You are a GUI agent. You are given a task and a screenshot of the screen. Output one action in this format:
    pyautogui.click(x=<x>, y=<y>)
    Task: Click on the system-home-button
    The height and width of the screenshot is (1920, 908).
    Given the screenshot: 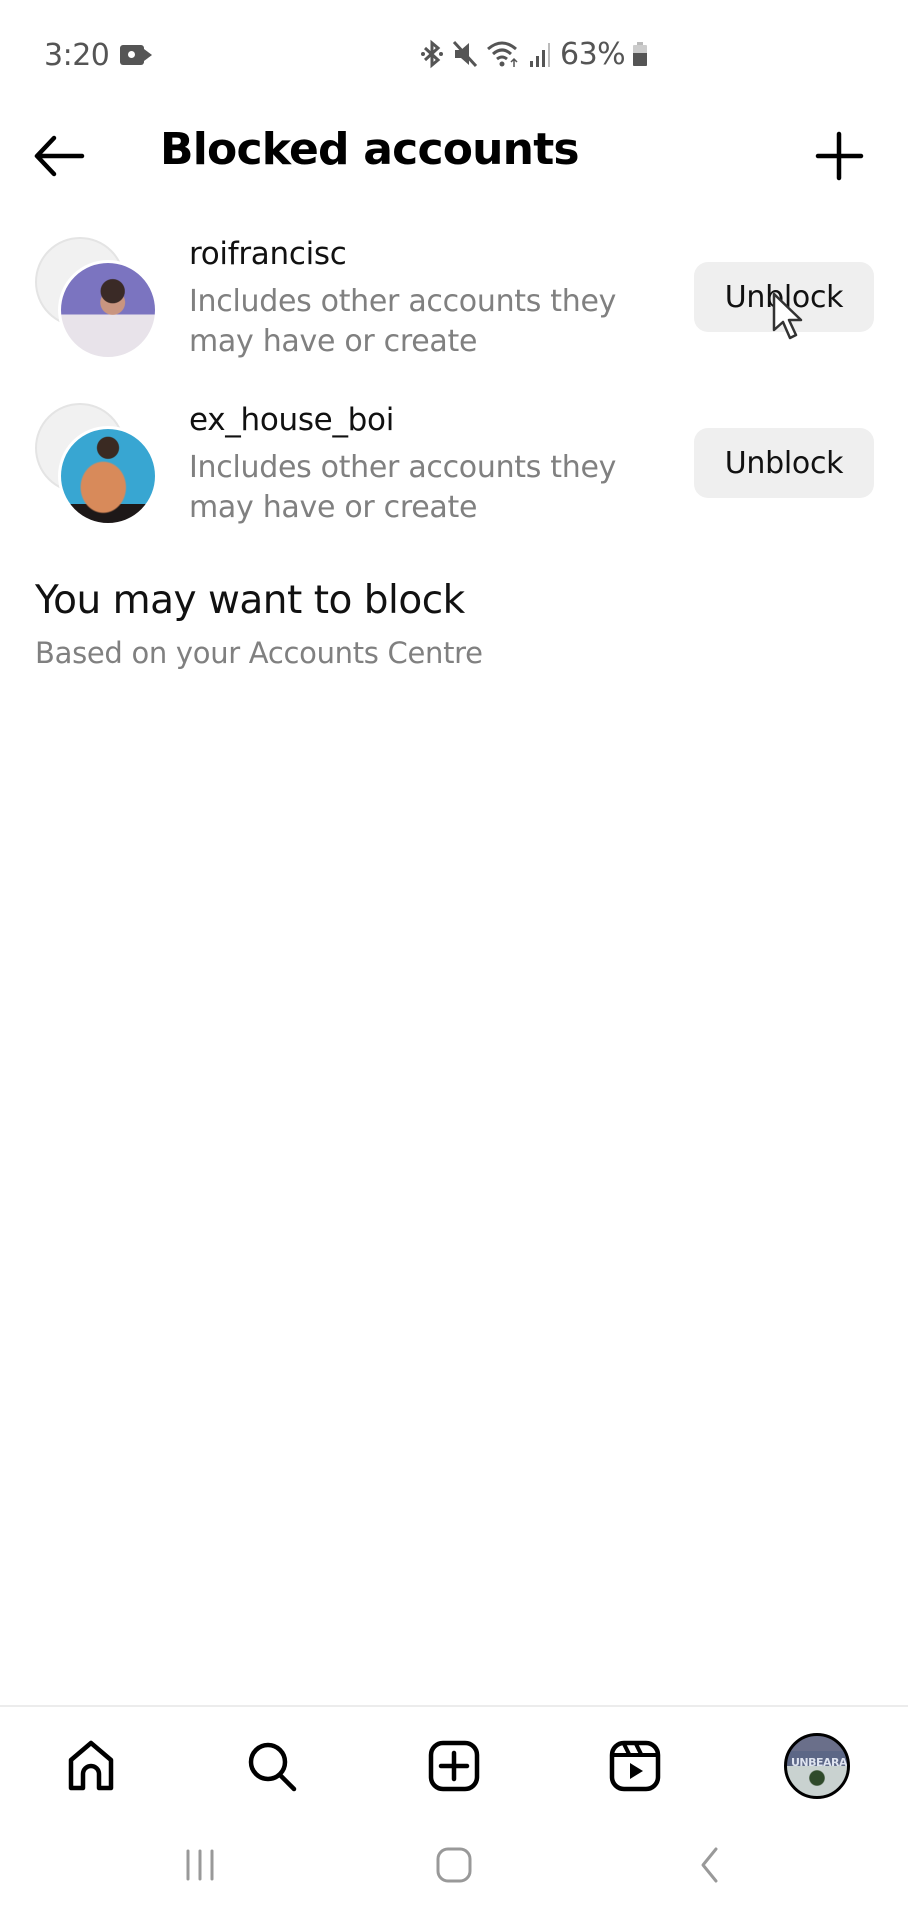 What is the action you would take?
    pyautogui.click(x=454, y=1865)
    